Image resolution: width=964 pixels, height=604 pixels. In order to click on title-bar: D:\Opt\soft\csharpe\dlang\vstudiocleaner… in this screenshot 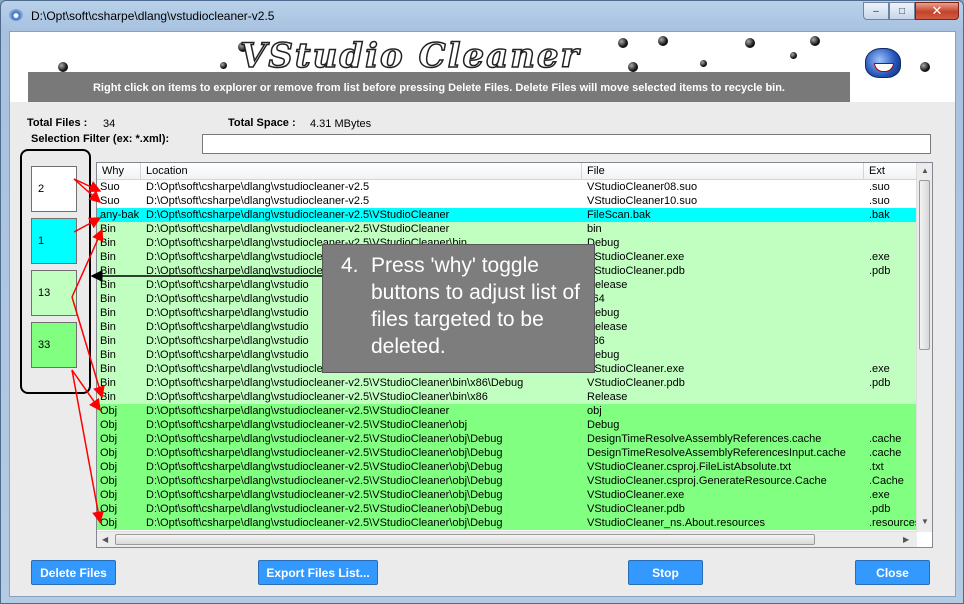, I will do `click(482, 15)`.